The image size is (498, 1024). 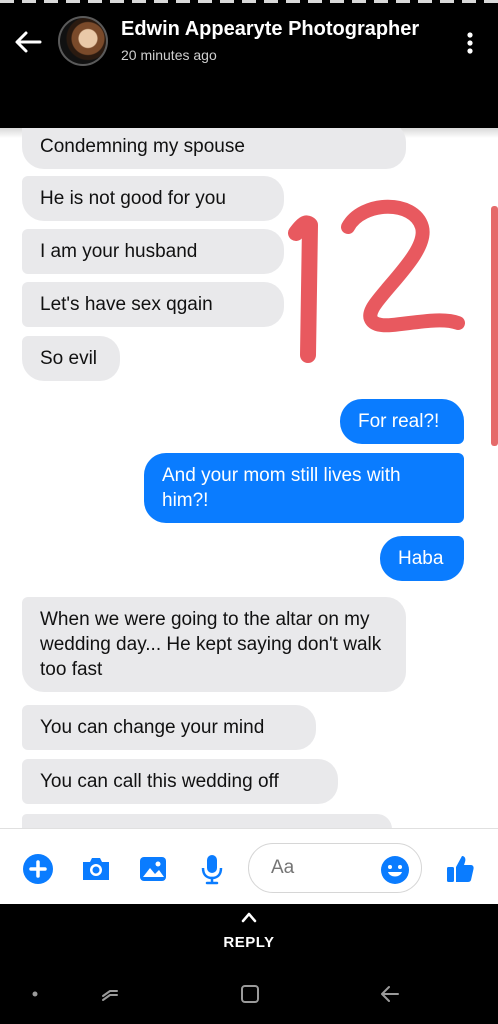 What do you see at coordinates (249, 1) in the screenshot?
I see `top-dashed-divider` at bounding box center [249, 1].